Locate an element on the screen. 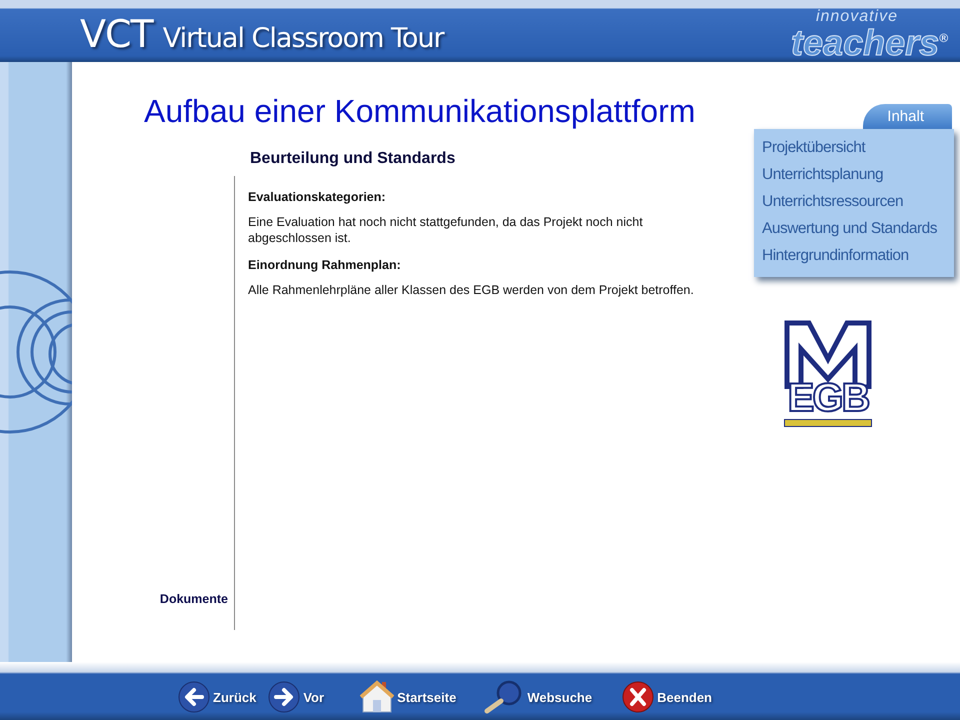  block-text: Eine Evaluation hat noch nicht stattgefunden, da das Projekt noch nicht abgeschlossen ist. is located at coordinates (446, 230).